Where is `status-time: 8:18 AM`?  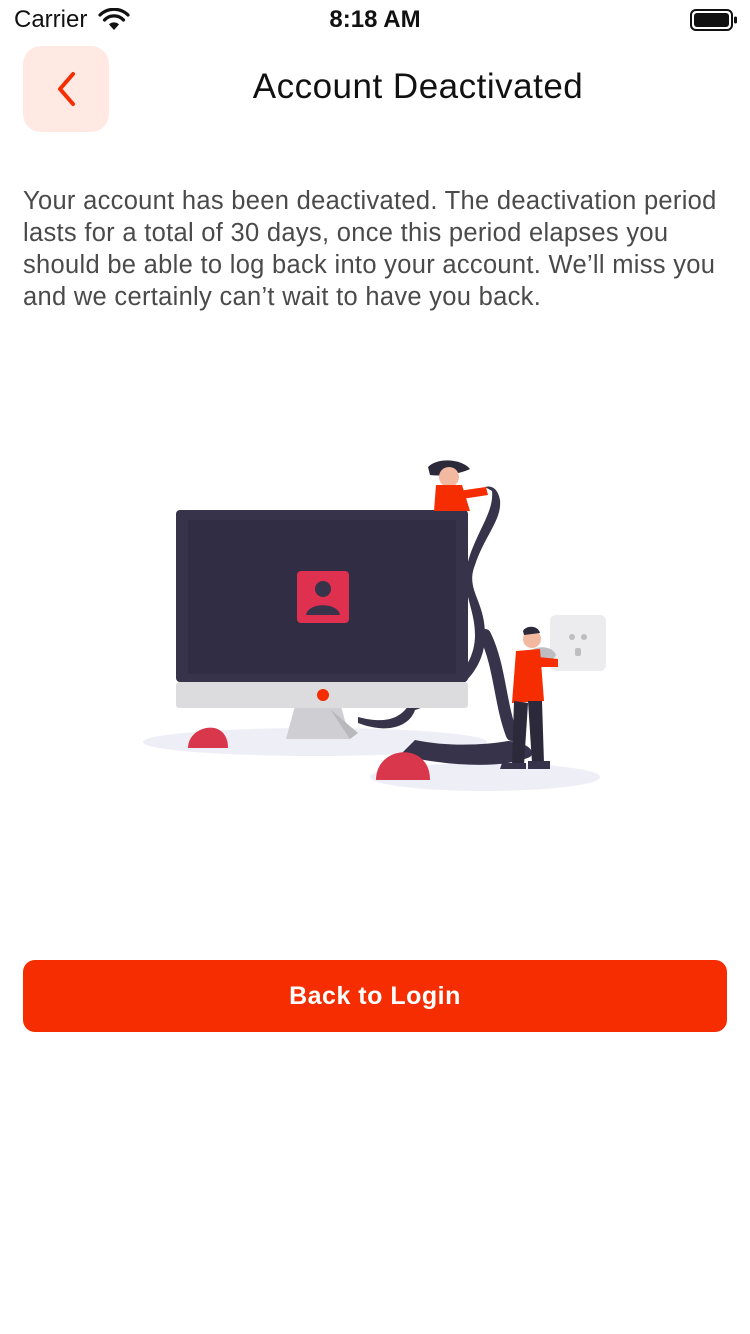 status-time: 8:18 AM is located at coordinates (375, 19).